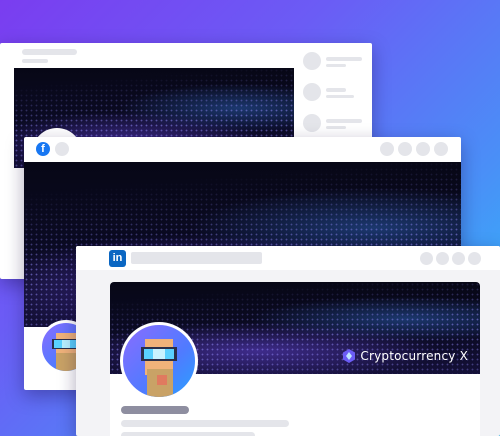  Describe the element at coordinates (35, 61) in the screenshot. I see `back-subtitle-placeholder` at that location.